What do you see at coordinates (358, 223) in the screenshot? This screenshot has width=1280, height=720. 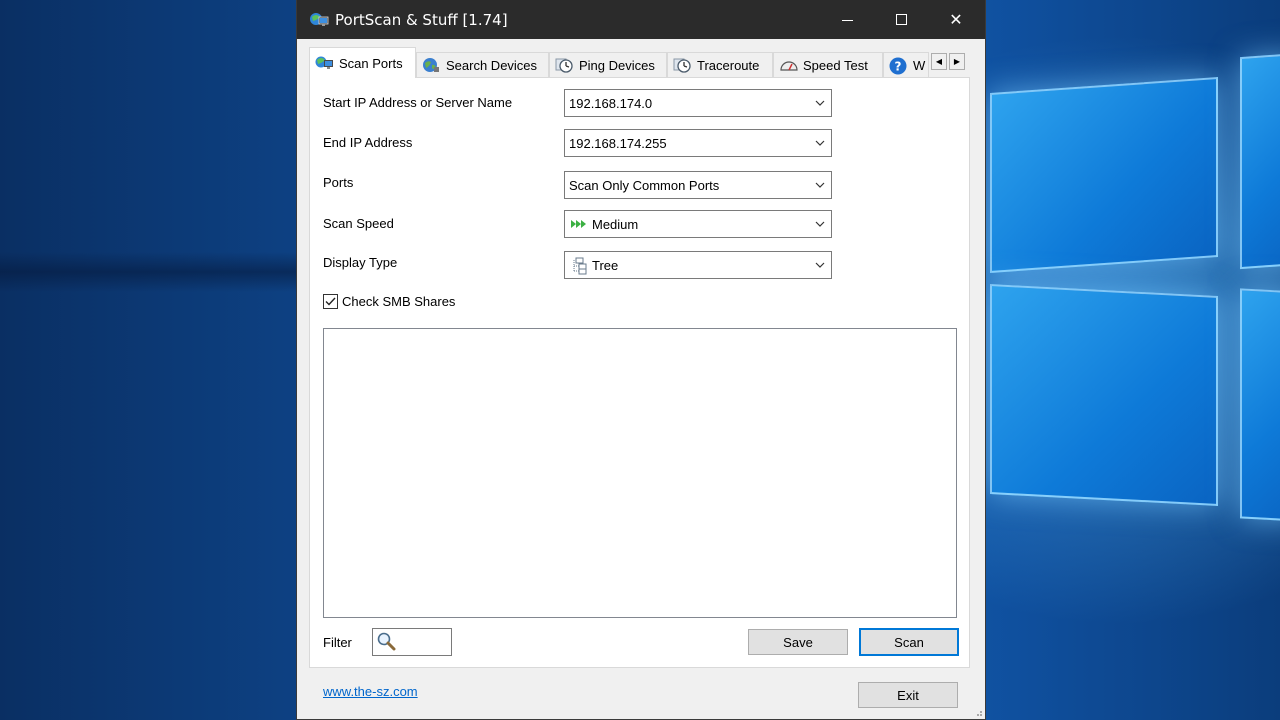 I see `scan-speed-label: Scan Speed` at bounding box center [358, 223].